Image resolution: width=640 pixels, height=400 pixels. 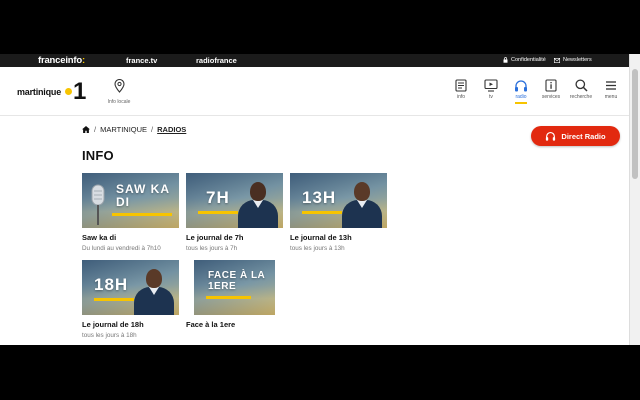 I want to click on program-title: Le journal de 7h, so click(x=234, y=237).